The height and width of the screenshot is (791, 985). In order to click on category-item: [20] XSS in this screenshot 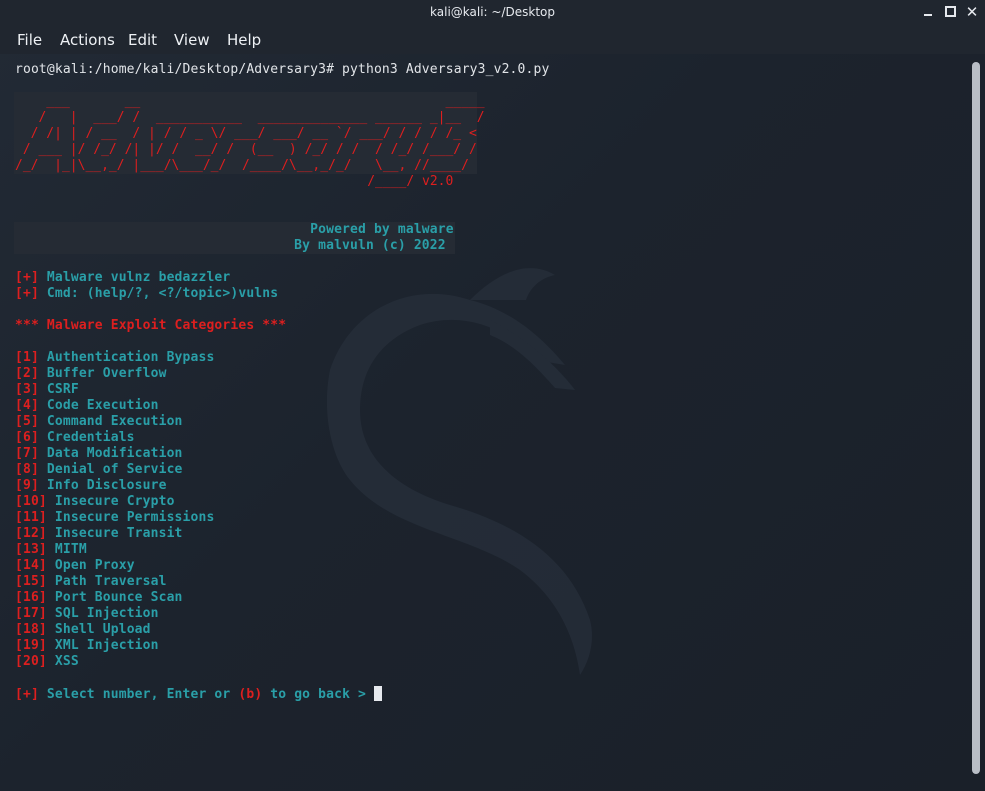, I will do `click(47, 662)`.